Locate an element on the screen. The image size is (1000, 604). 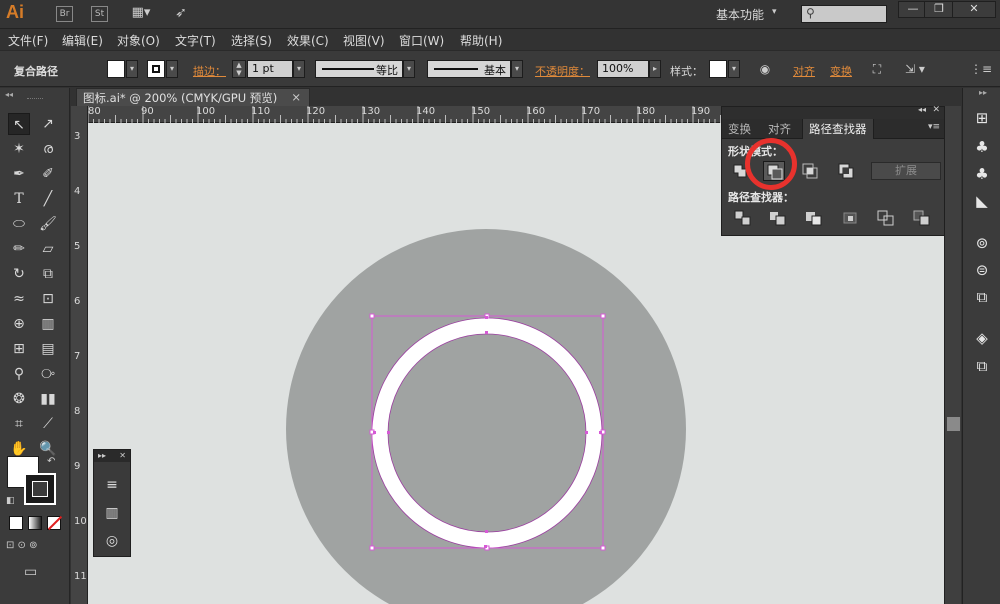
ellipse-tool: ⬭ is located at coordinates (19, 224).